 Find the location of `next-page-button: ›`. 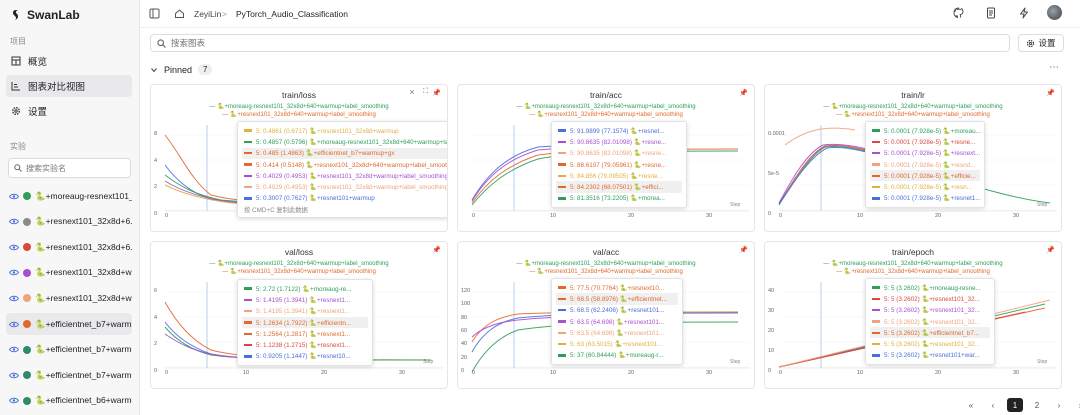

next-page-button: › is located at coordinates (1059, 405).